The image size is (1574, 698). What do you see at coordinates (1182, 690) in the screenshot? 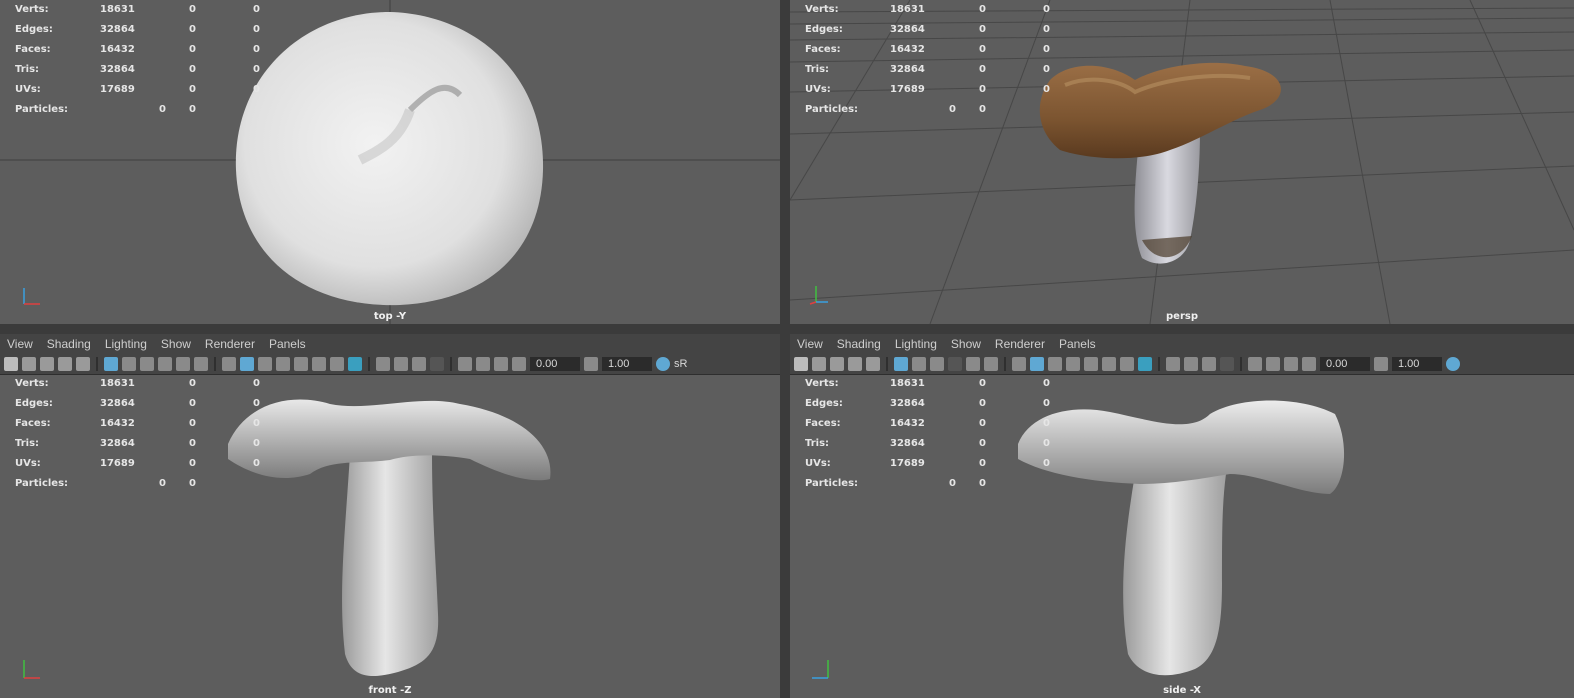
I see `camera-label: side -X` at bounding box center [1182, 690].